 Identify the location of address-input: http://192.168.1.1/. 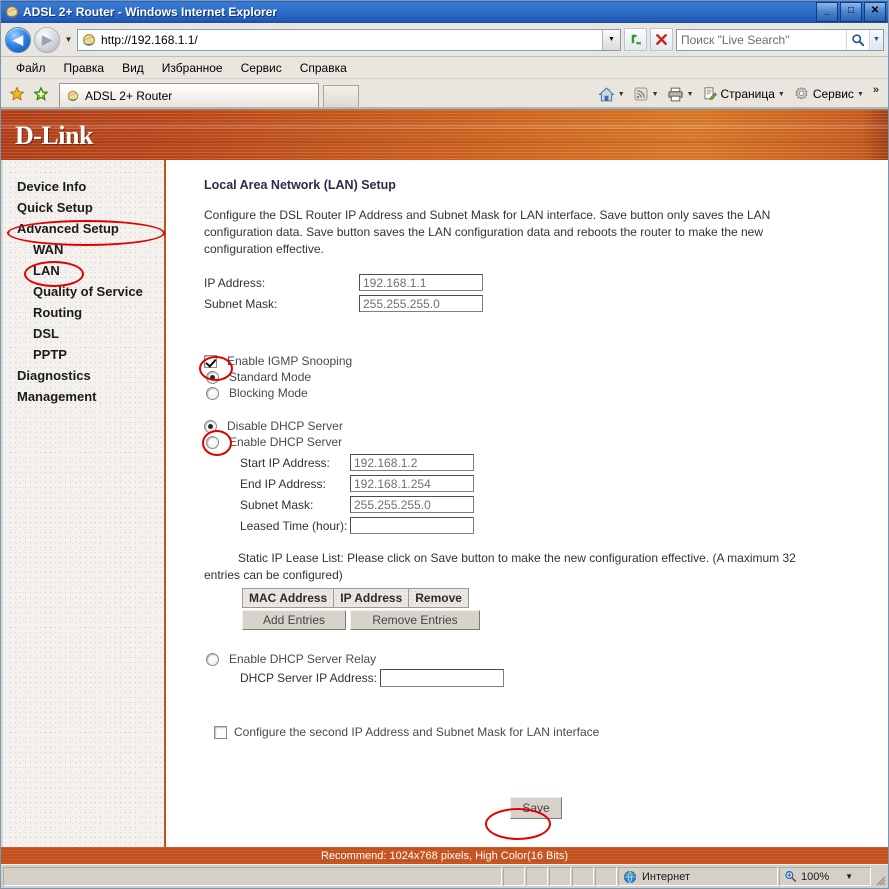
(351, 40).